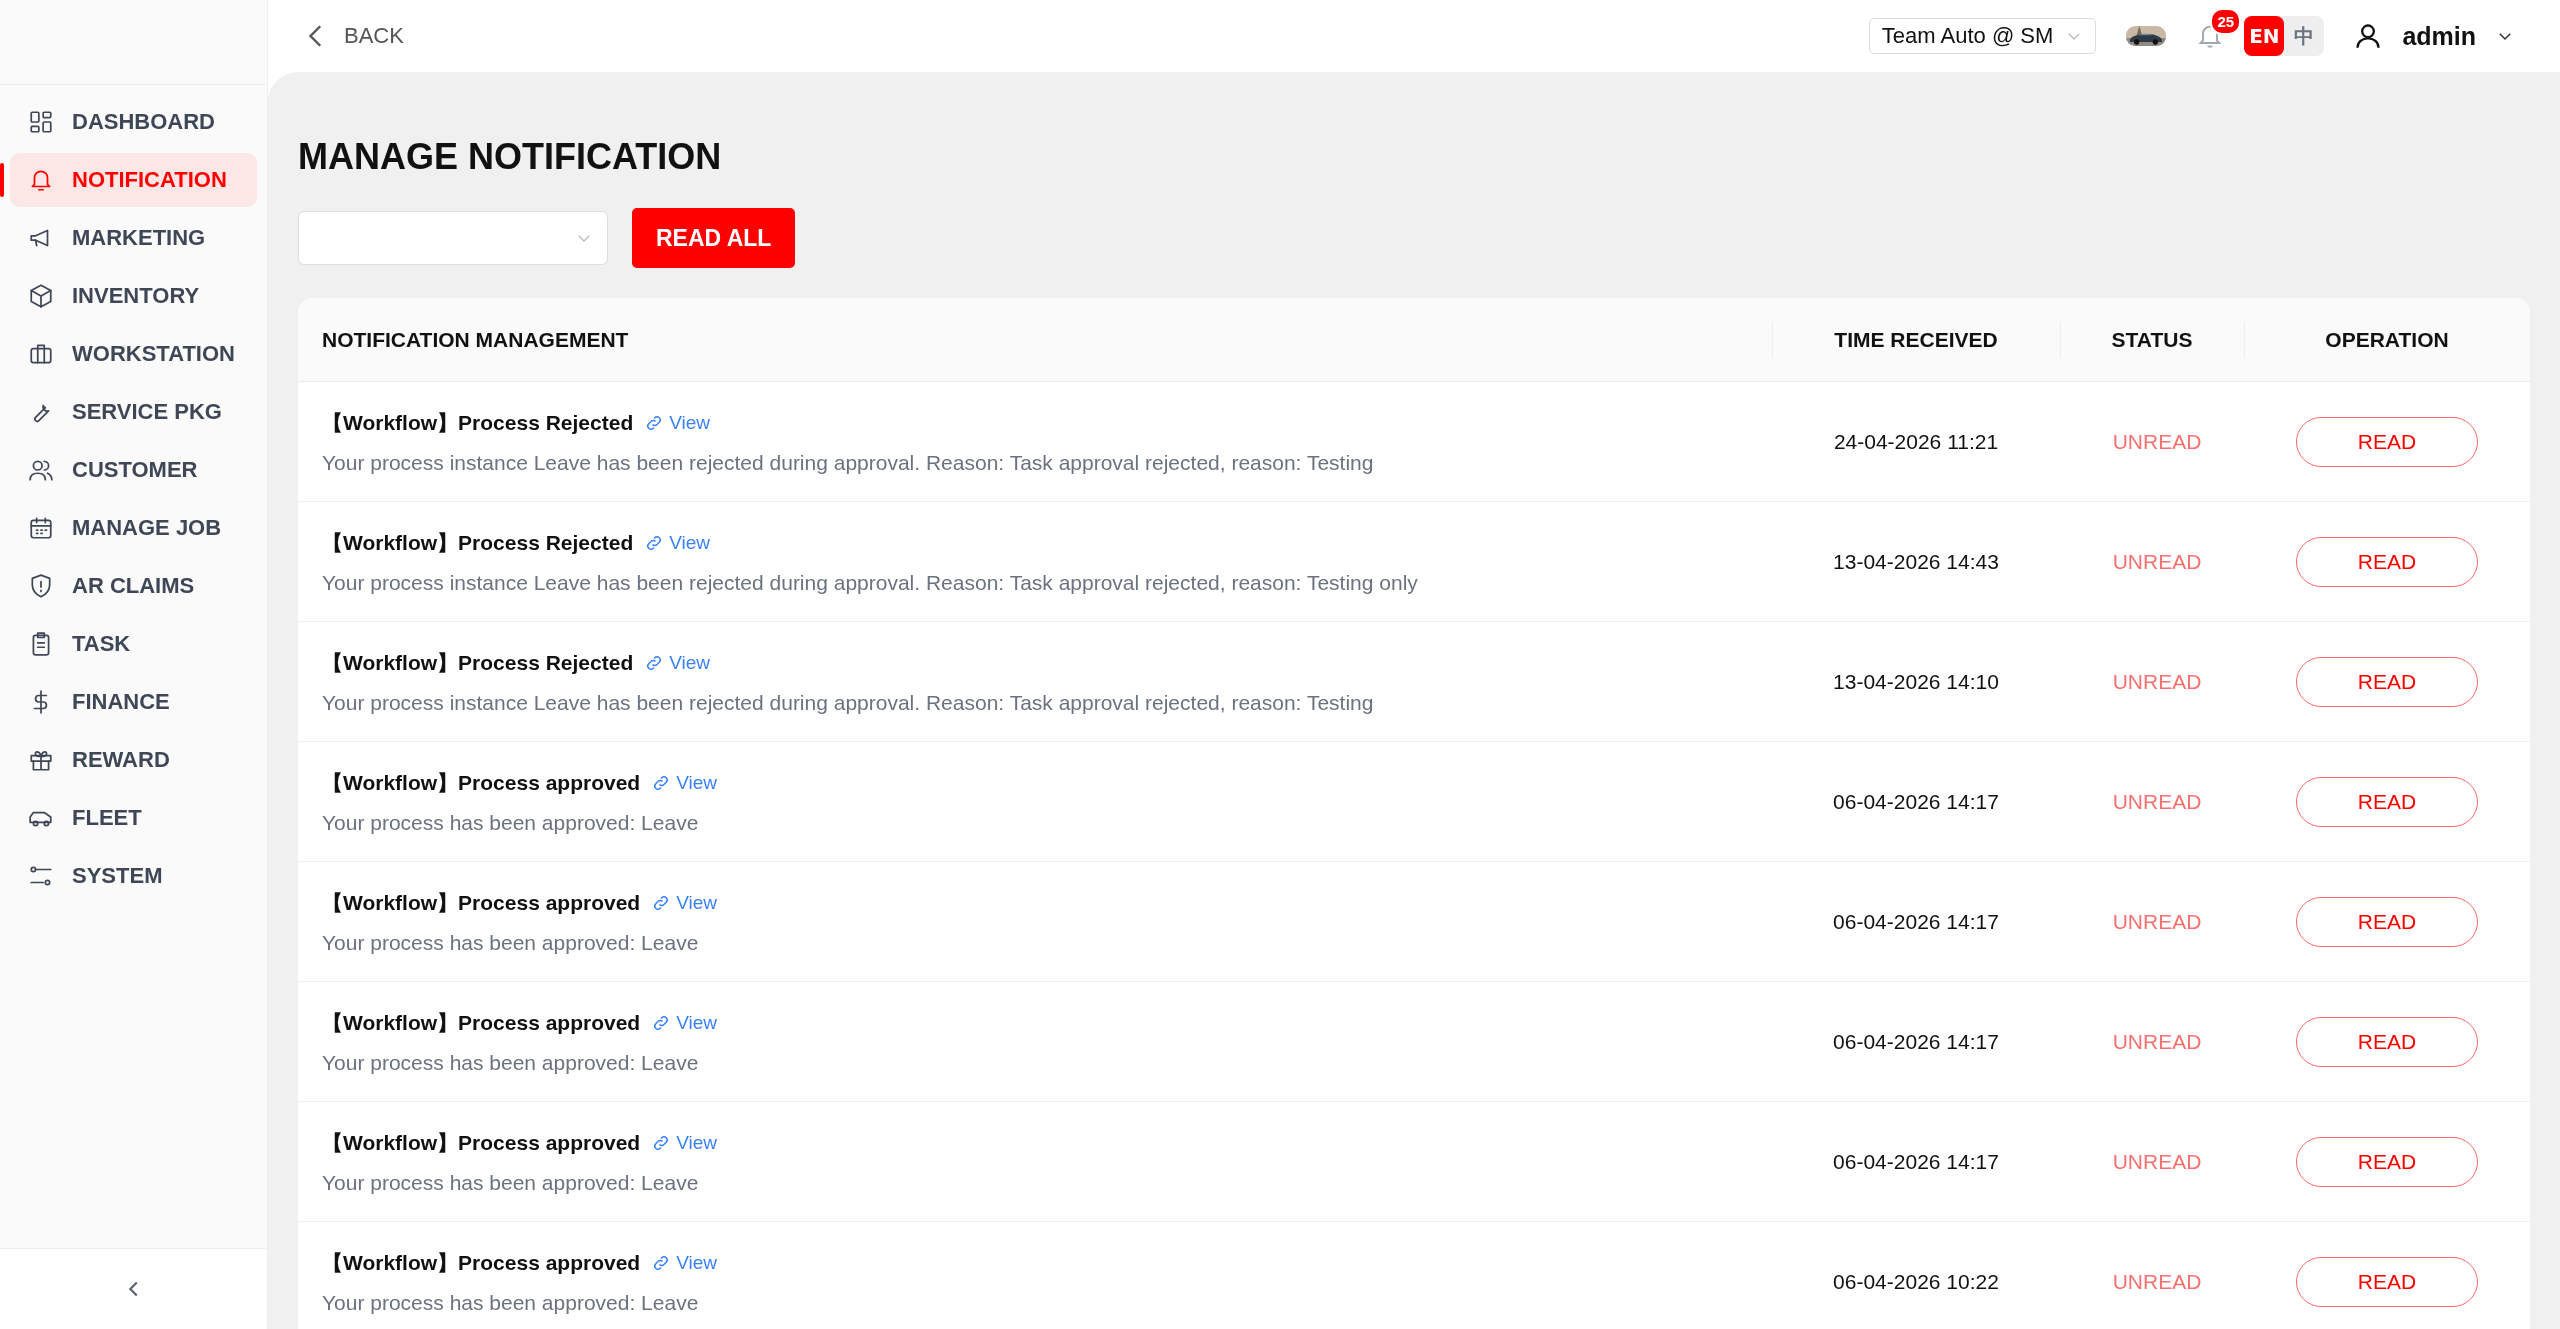 Image resolution: width=2560 pixels, height=1329 pixels. I want to click on sidebar-item: REWARD, so click(133, 760).